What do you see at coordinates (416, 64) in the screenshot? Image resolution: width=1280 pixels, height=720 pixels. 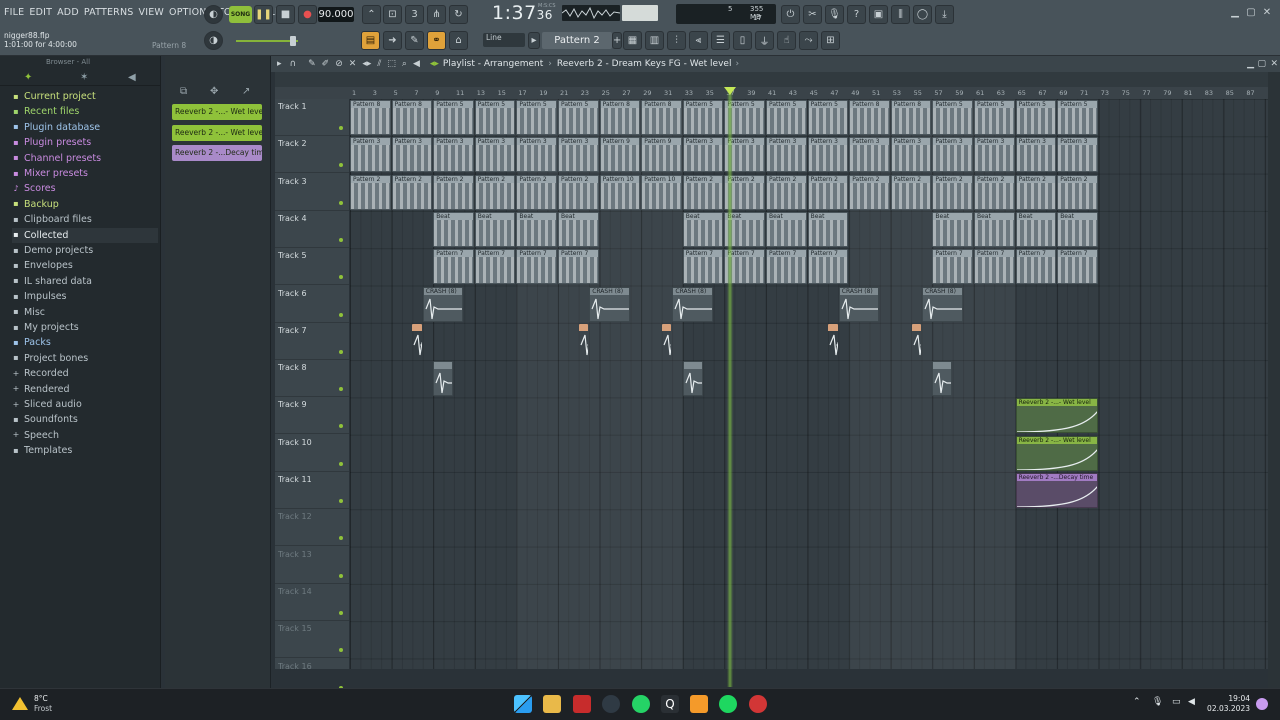 I see `playback-tool-icon: ◀` at bounding box center [416, 64].